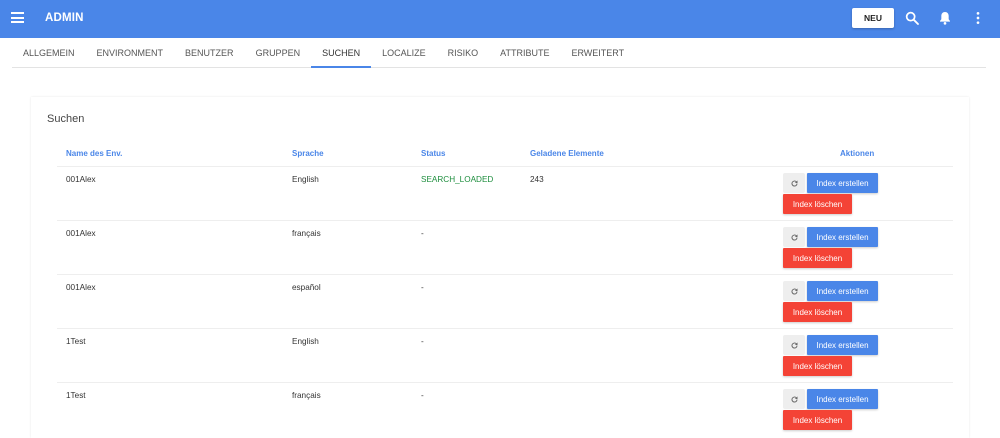 This screenshot has height=438, width=1000. What do you see at coordinates (49, 52) in the screenshot?
I see `tab-allgemein: ALLGEMEIN` at bounding box center [49, 52].